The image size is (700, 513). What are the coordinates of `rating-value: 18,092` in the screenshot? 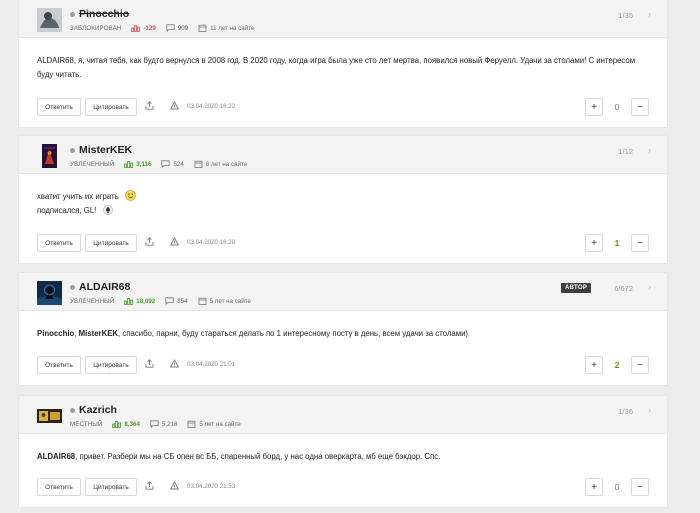 It's located at (146, 301).